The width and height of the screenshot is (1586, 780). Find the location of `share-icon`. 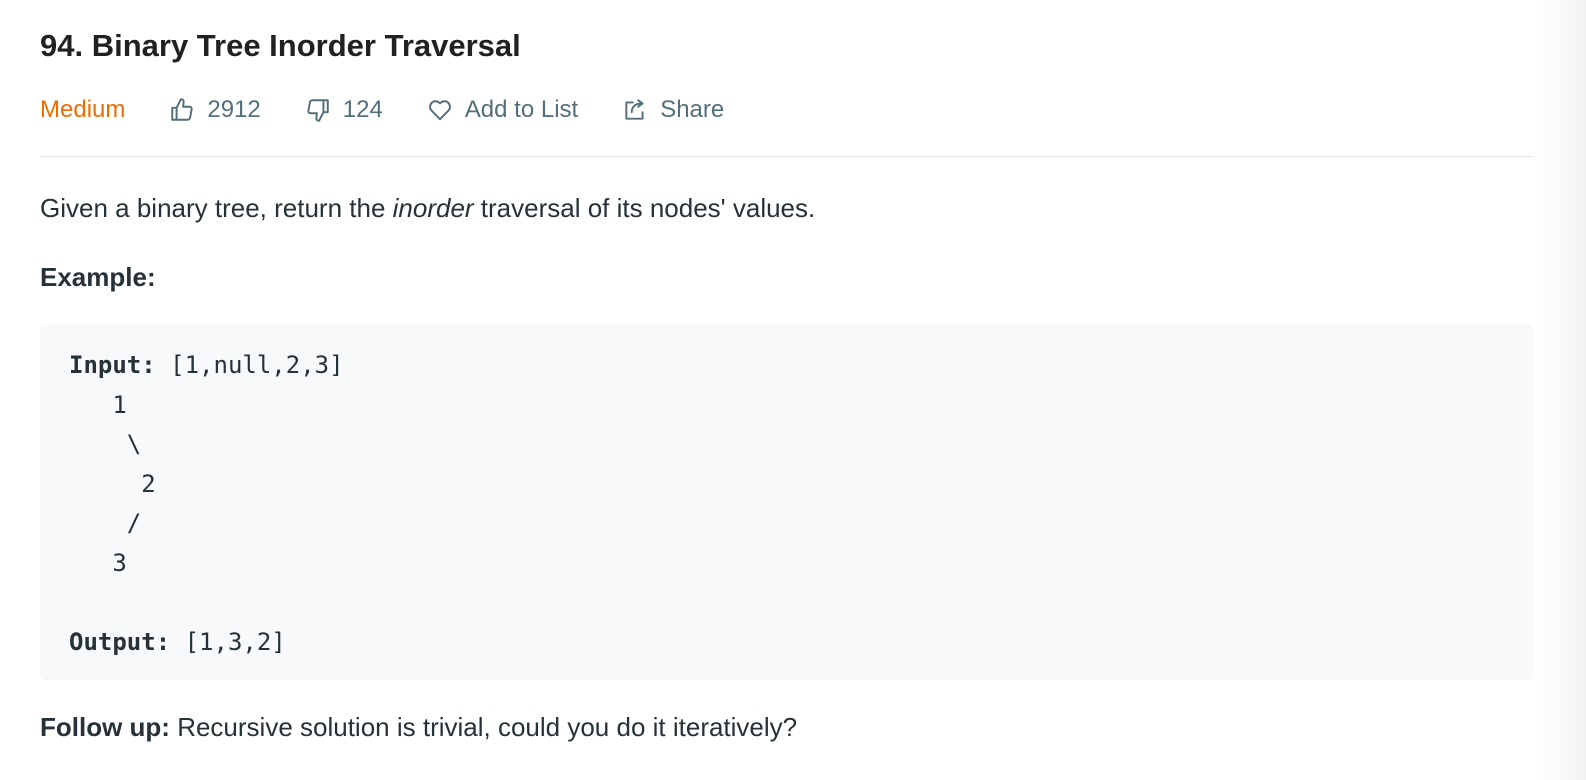

share-icon is located at coordinates (634, 109).